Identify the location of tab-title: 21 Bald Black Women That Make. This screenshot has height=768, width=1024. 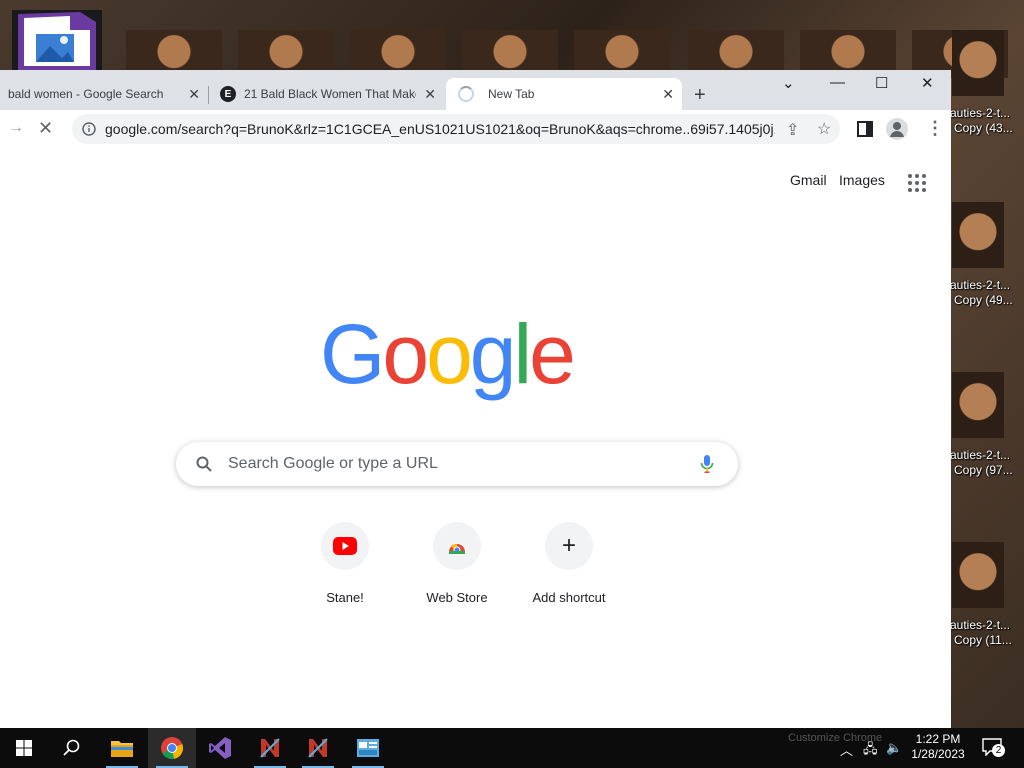
(330, 94).